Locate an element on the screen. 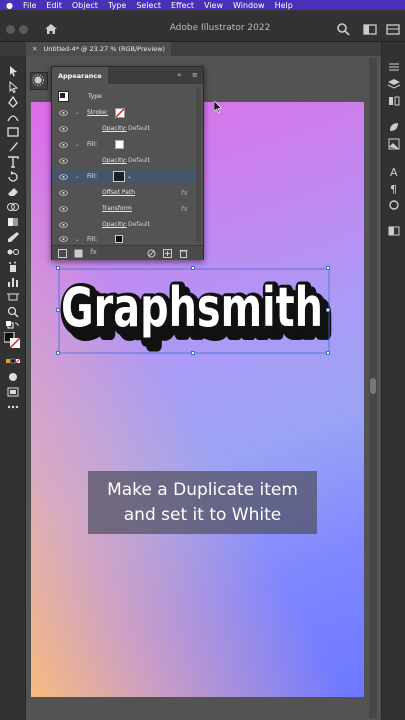  curvature-tool-icon is located at coordinates (13, 115).